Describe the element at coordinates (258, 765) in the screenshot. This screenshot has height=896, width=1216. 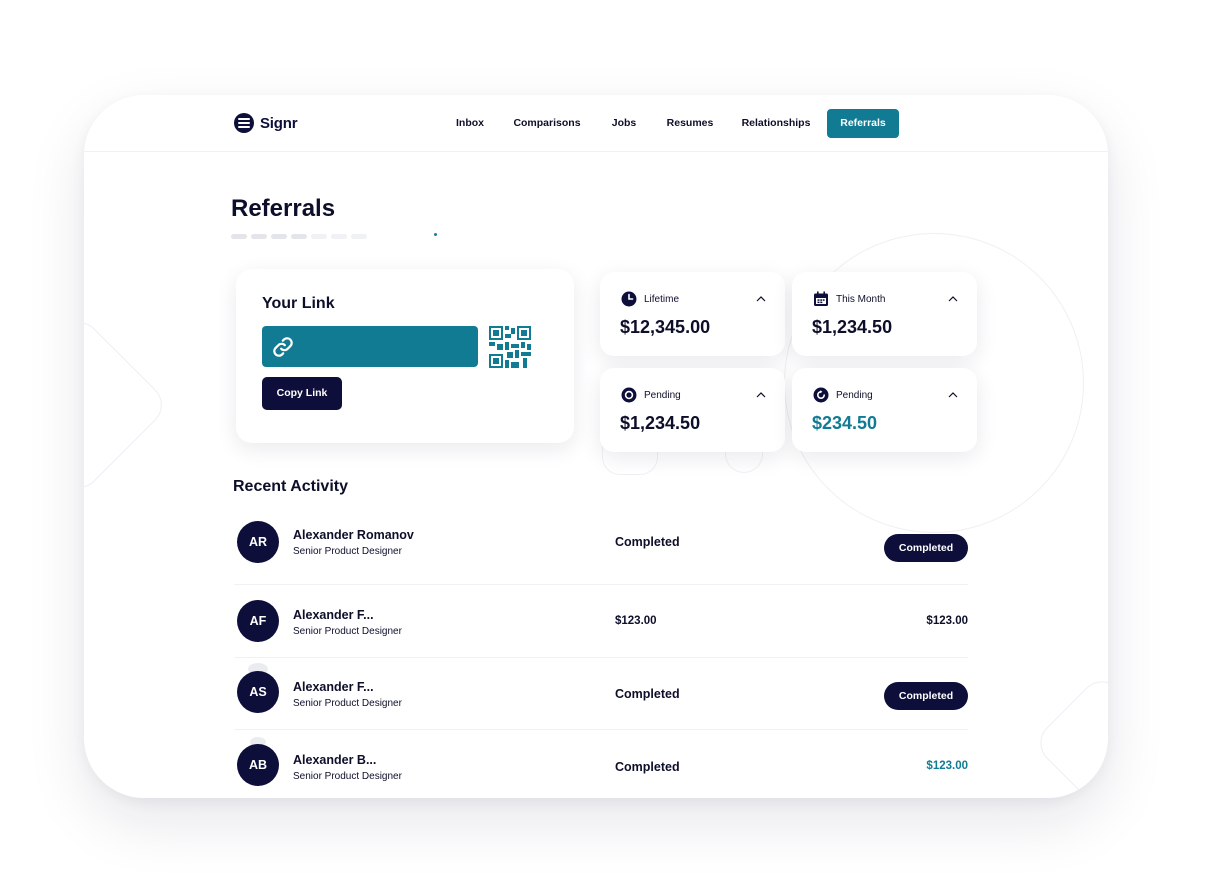
I see `avatar: AB` at that location.